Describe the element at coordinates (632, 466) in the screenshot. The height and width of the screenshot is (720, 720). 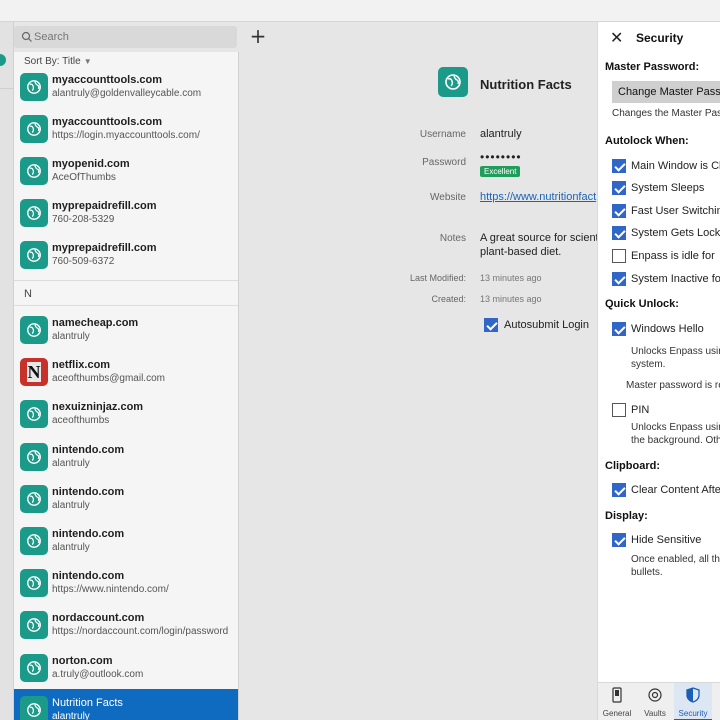
I see `clipboard-heading: Clipboard:` at that location.